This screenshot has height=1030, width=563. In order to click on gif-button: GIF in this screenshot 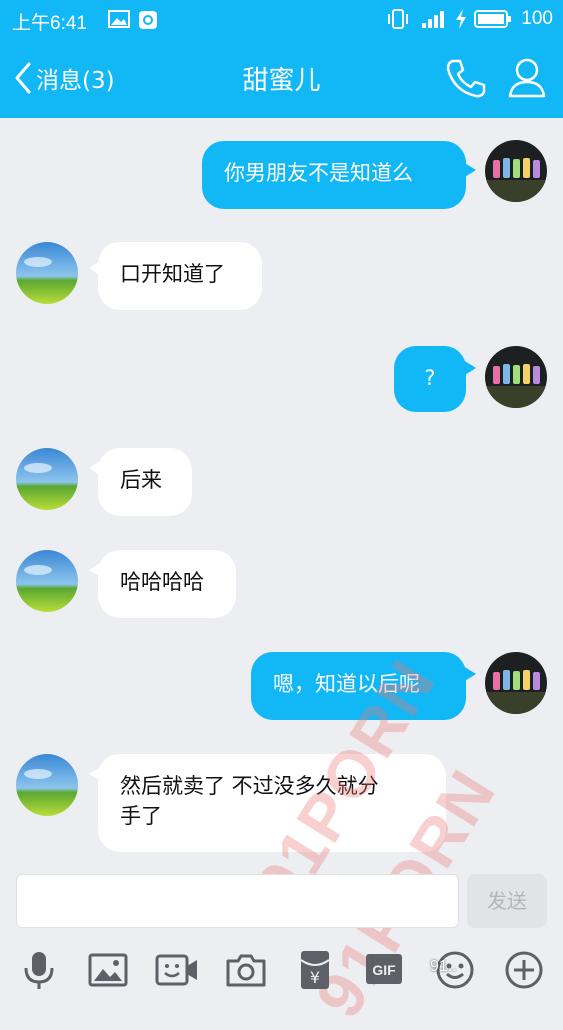, I will do `click(384, 970)`.